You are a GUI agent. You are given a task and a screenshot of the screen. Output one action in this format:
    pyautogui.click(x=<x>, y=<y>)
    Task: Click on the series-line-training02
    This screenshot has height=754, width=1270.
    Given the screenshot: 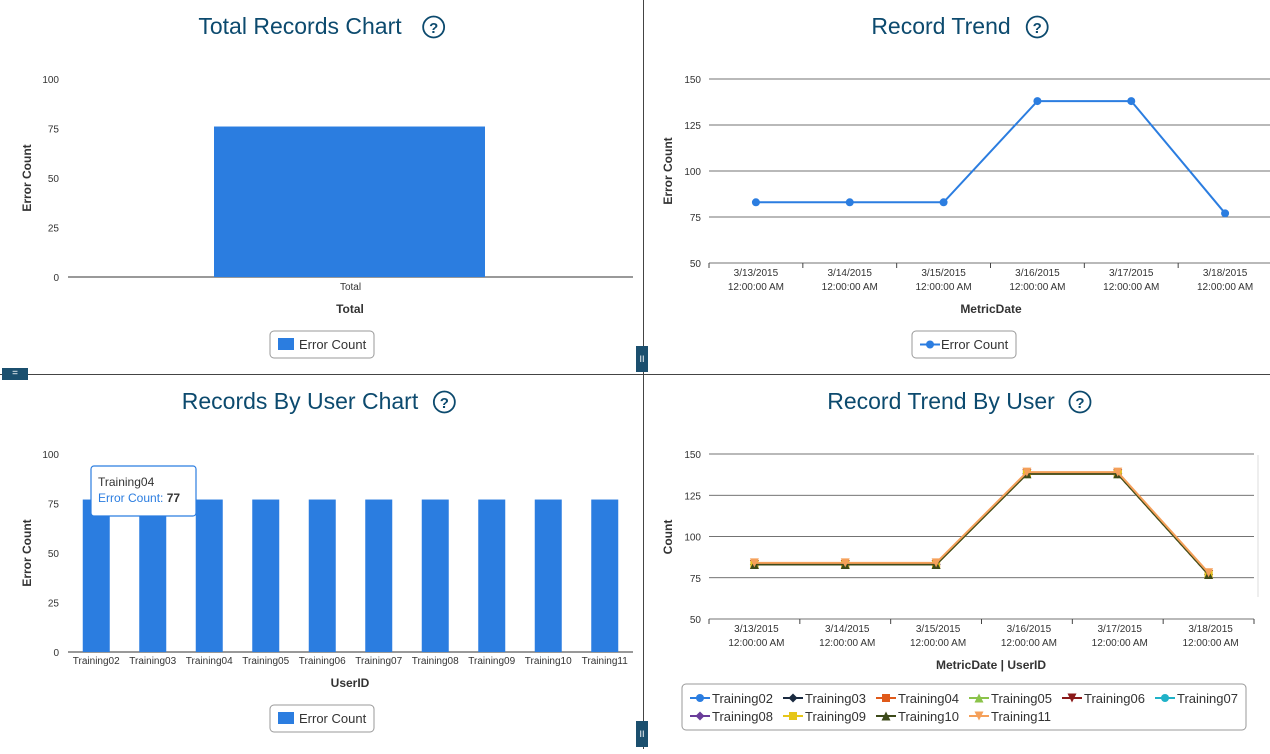 What is the action you would take?
    pyautogui.click(x=982, y=524)
    